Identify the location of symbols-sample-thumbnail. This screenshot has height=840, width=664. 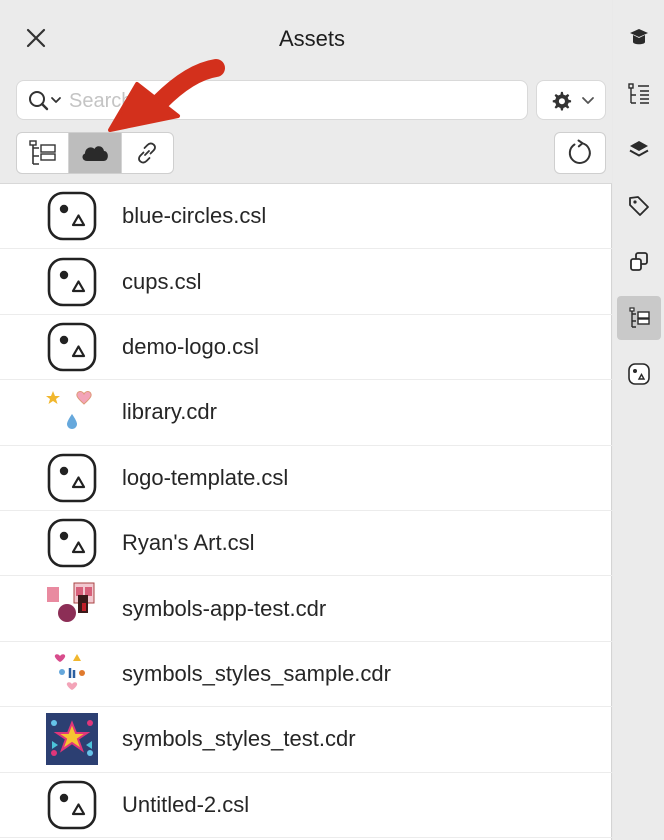
(69, 671).